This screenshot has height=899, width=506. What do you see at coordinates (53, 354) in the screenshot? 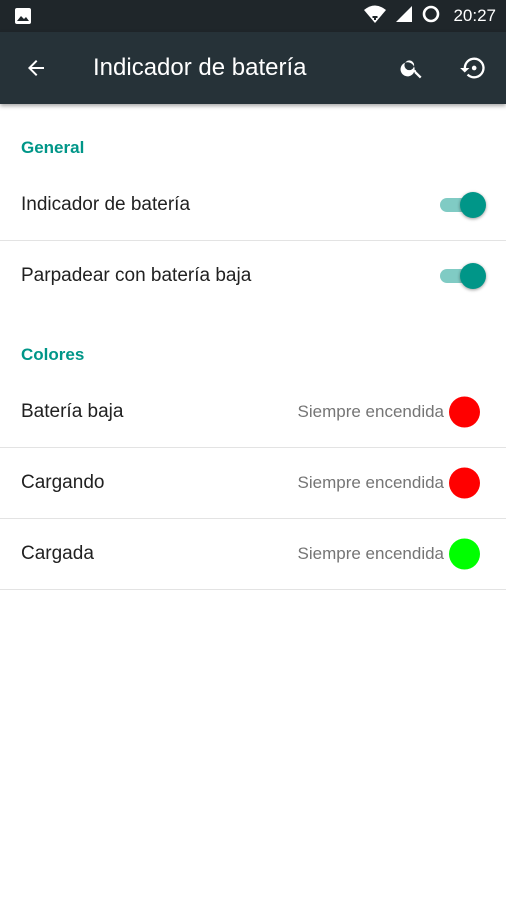
I see `section-title: Colores` at bounding box center [53, 354].